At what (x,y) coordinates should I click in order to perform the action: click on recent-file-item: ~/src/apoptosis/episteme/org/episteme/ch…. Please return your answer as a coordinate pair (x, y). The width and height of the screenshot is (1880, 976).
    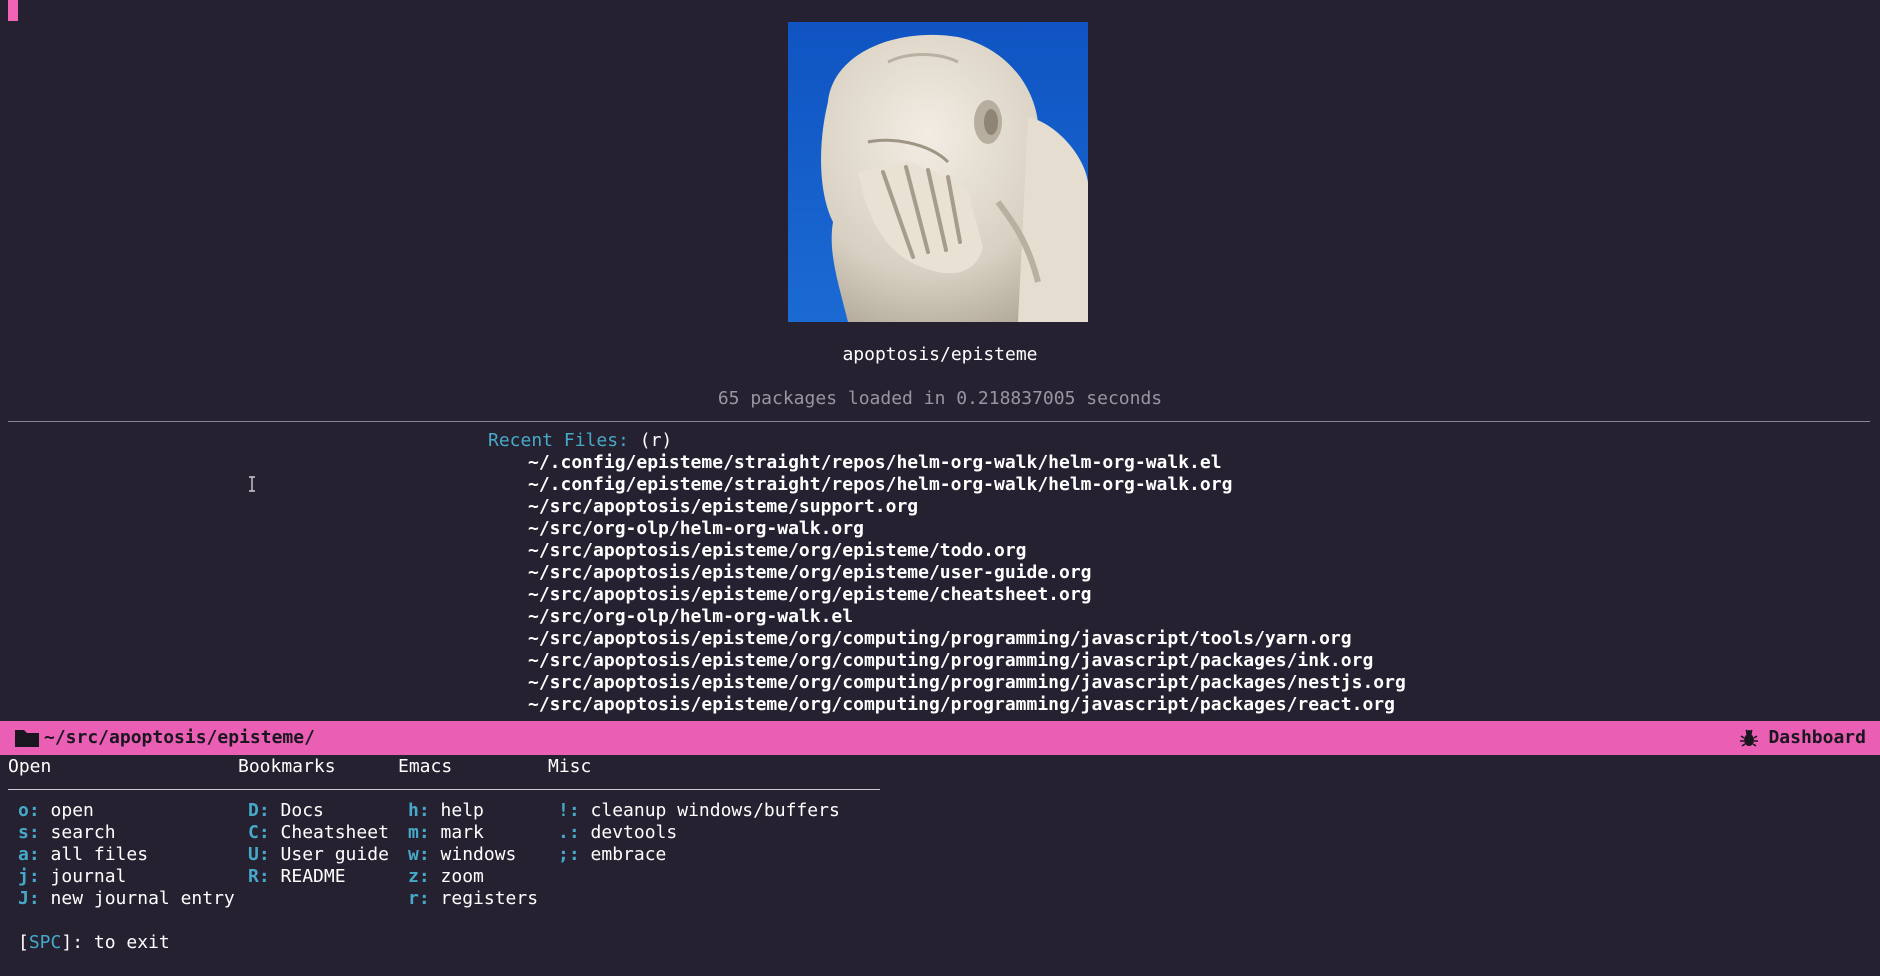
    Looking at the image, I should click on (947, 595).